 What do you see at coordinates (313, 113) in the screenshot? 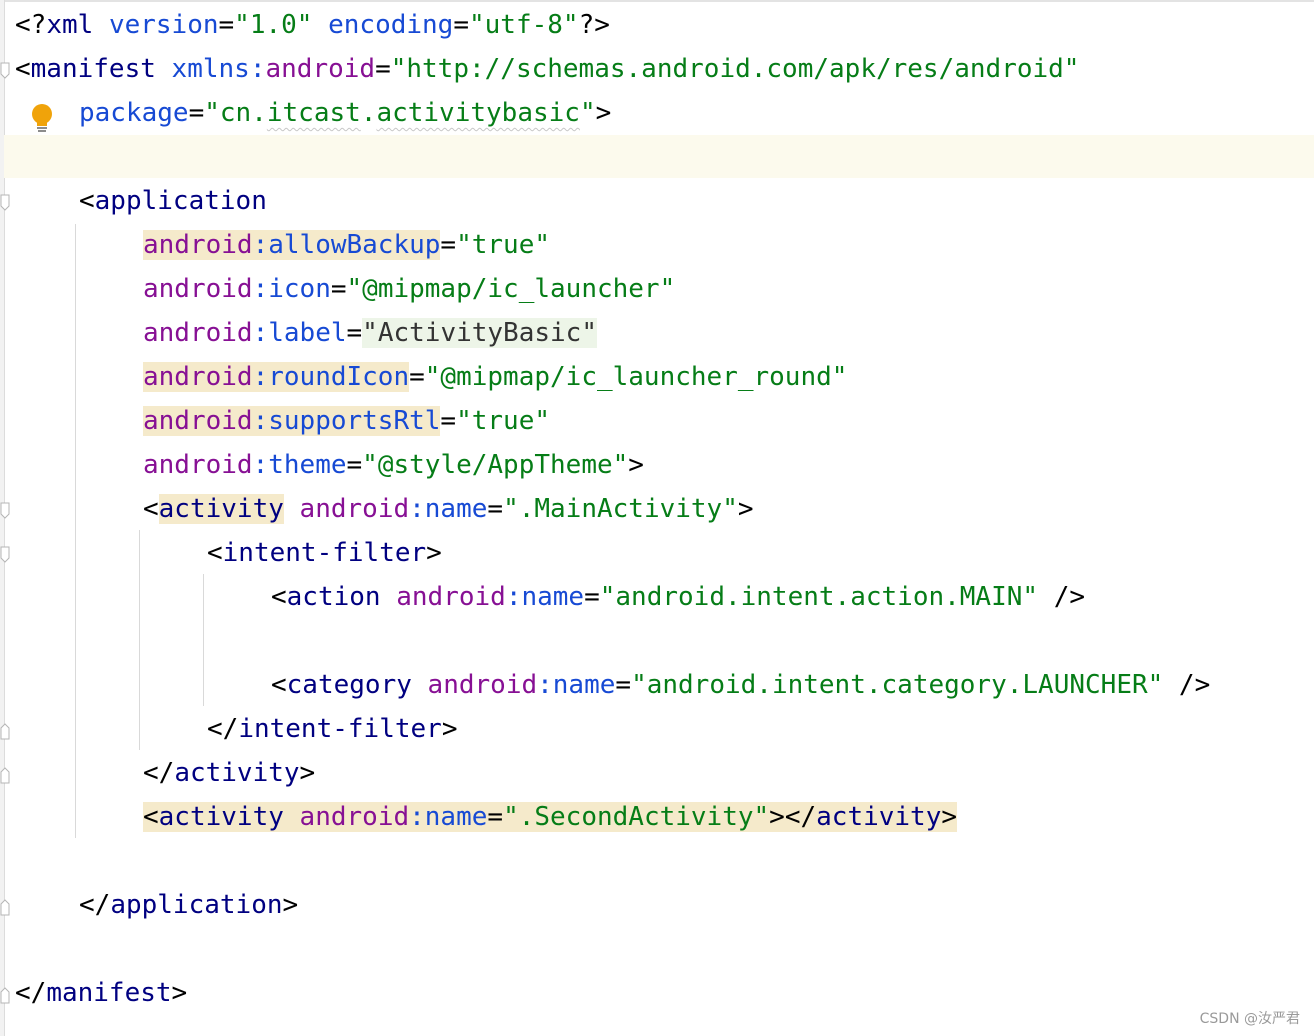
I see `typo-token: itcast` at bounding box center [313, 113].